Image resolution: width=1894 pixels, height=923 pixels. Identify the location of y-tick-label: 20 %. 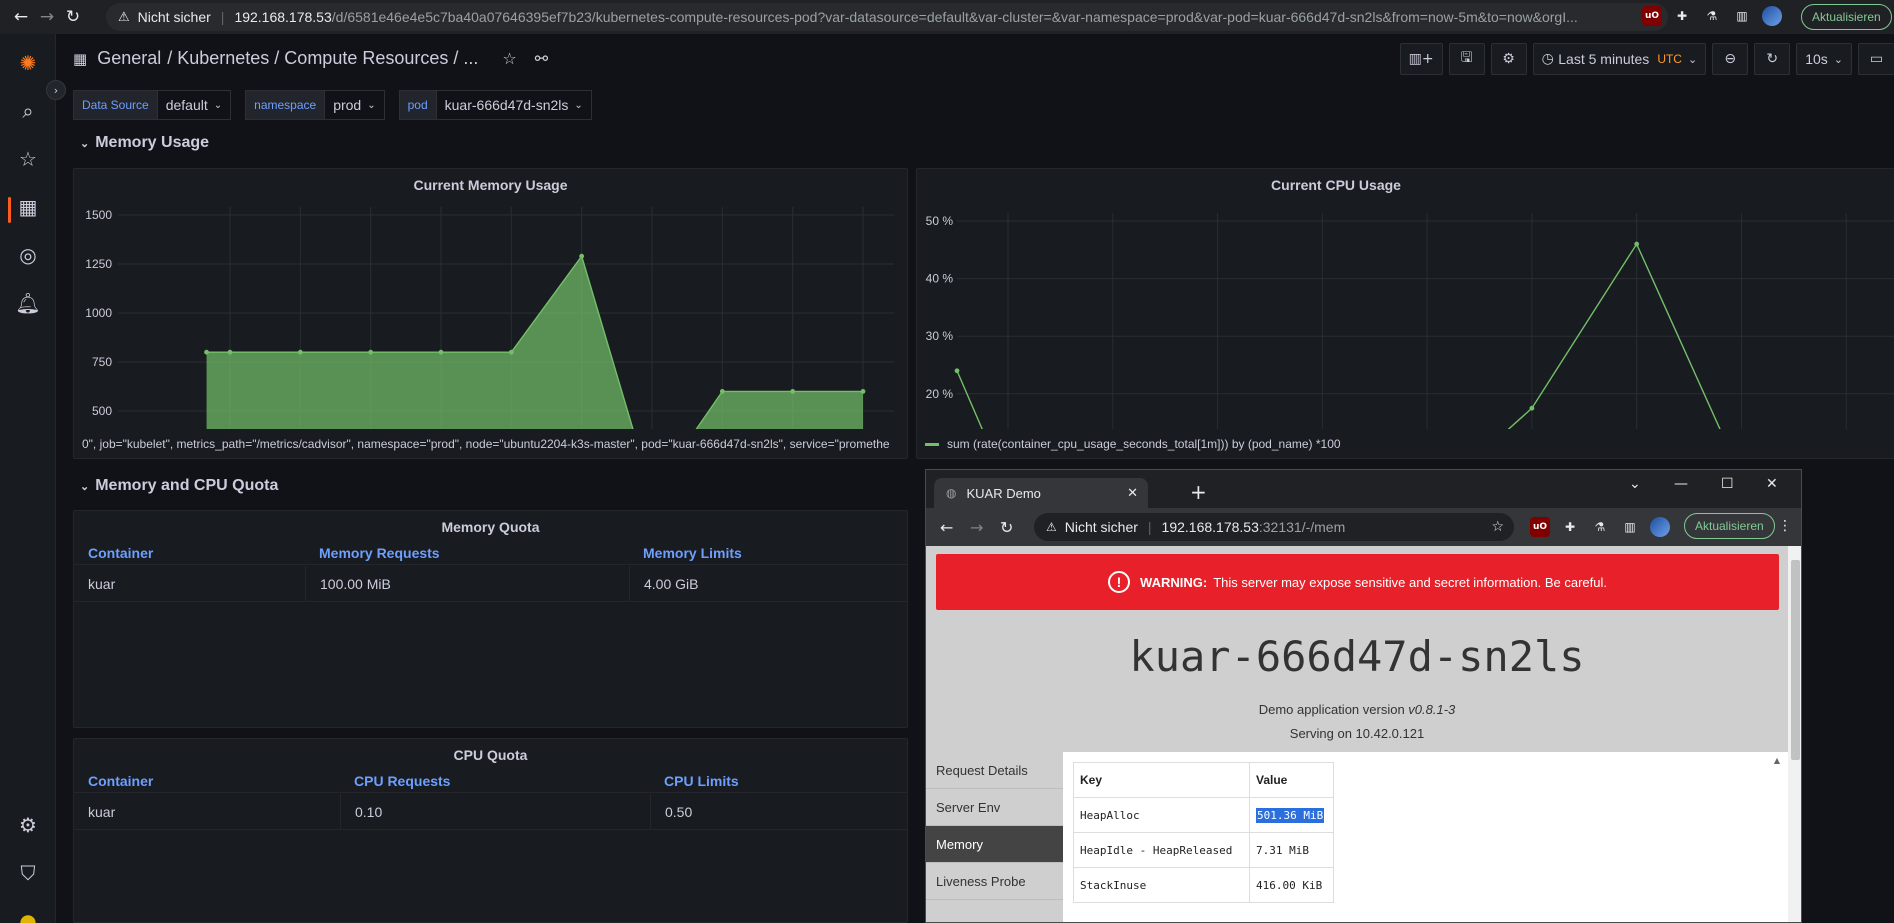
(940, 394).